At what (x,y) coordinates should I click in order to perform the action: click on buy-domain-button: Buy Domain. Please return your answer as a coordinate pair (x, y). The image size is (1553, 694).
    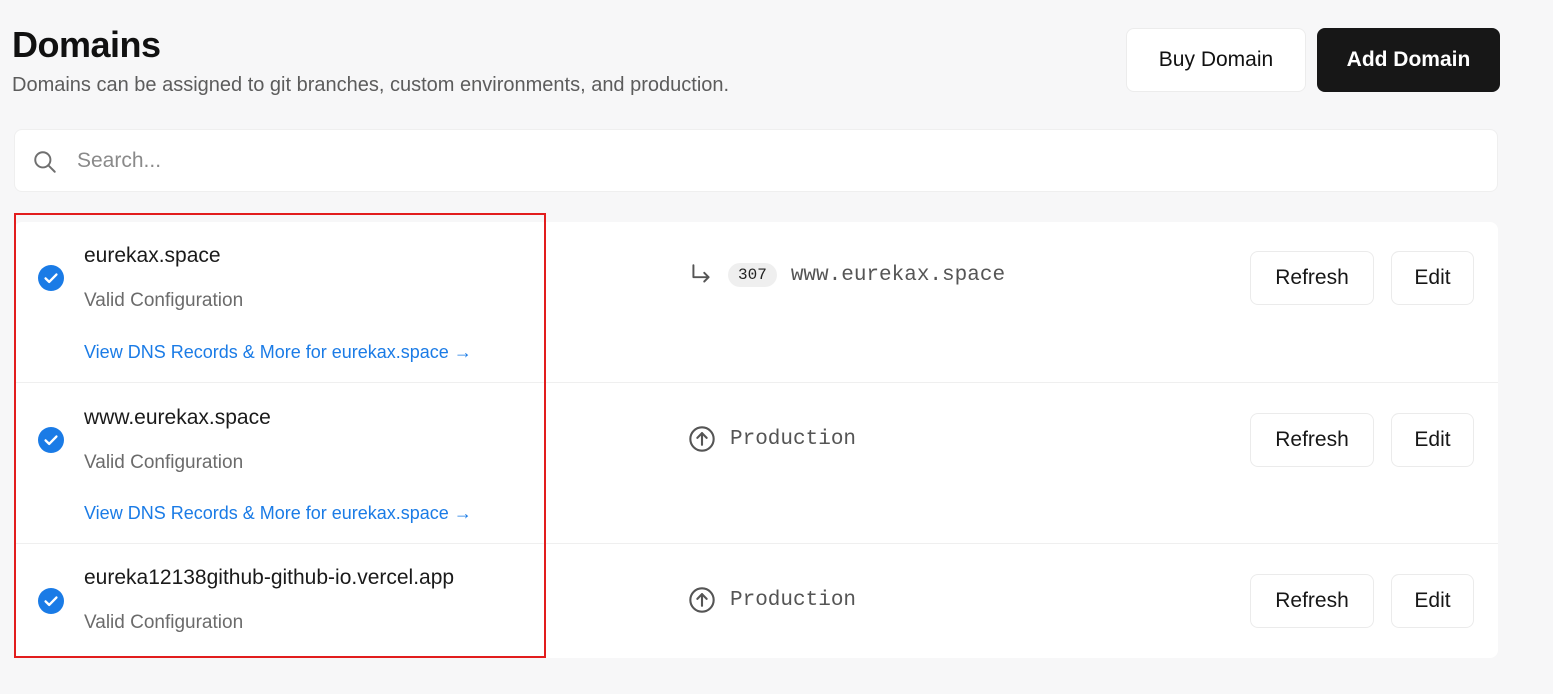
    Looking at the image, I should click on (1216, 60).